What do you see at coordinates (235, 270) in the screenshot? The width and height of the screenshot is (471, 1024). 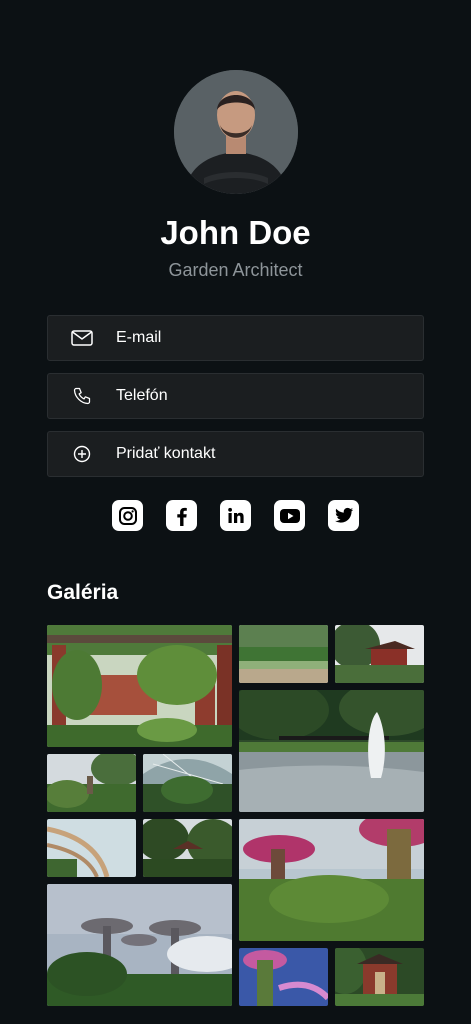 I see `profile-role: Garden Architect` at bounding box center [235, 270].